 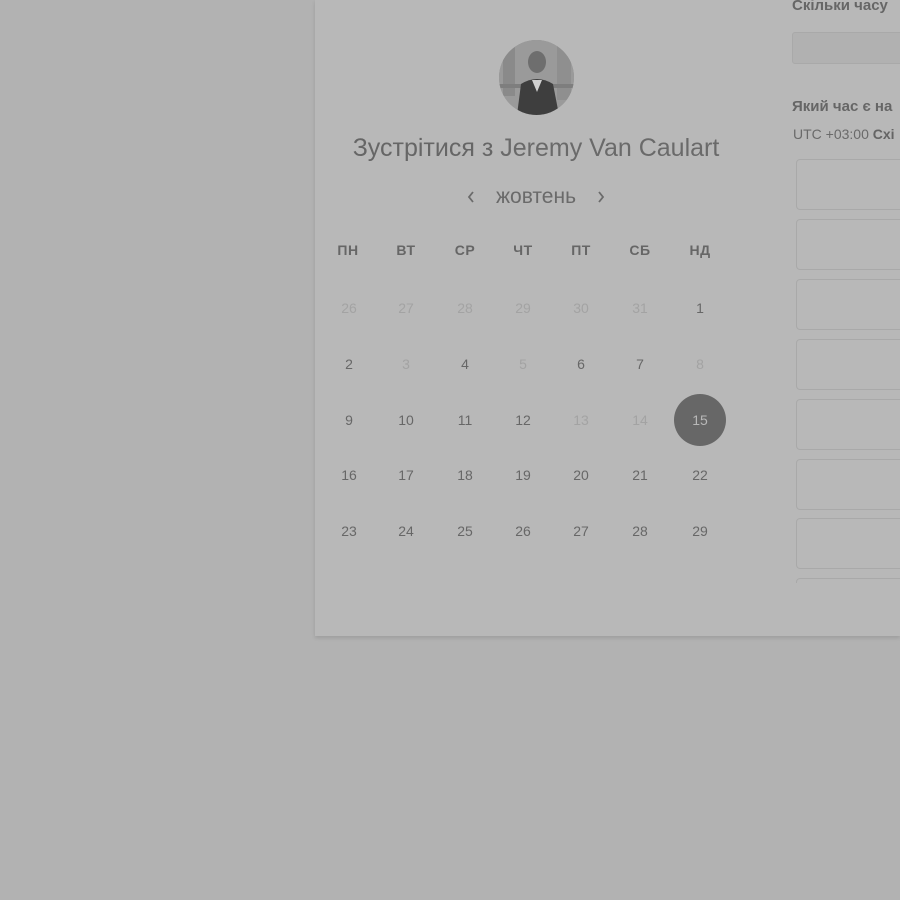 What do you see at coordinates (406, 531) in the screenshot?
I see `calendar-day: 24` at bounding box center [406, 531].